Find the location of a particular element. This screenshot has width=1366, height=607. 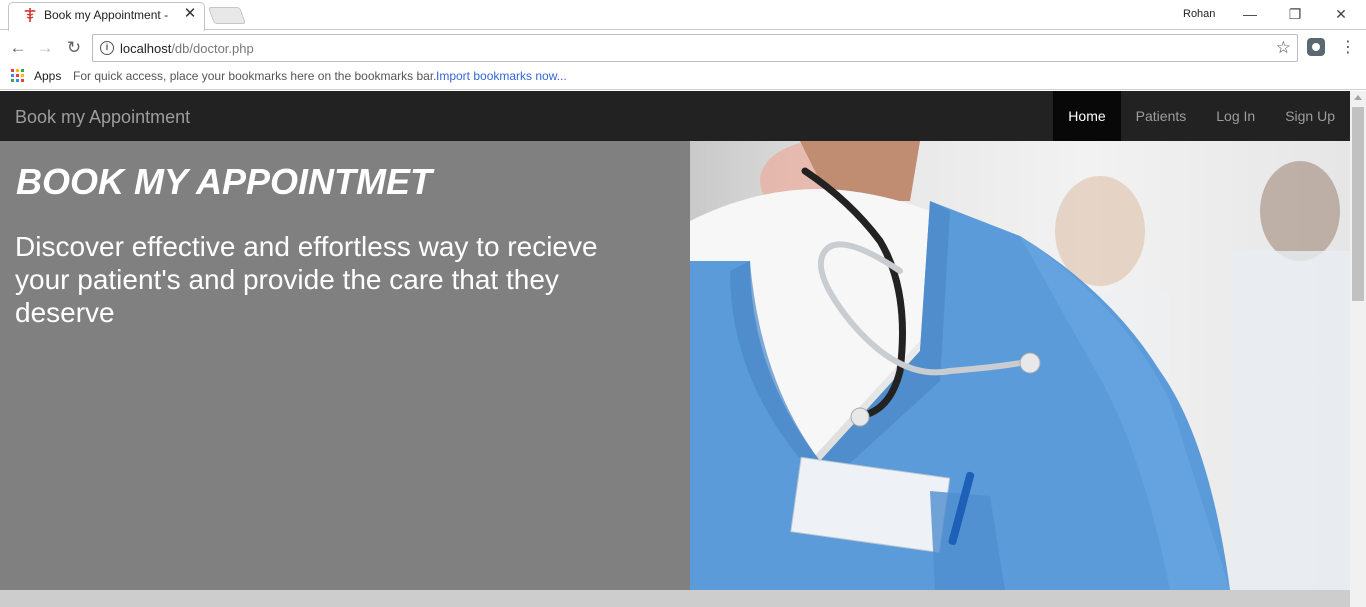

back-icon: ← is located at coordinates (18, 48).